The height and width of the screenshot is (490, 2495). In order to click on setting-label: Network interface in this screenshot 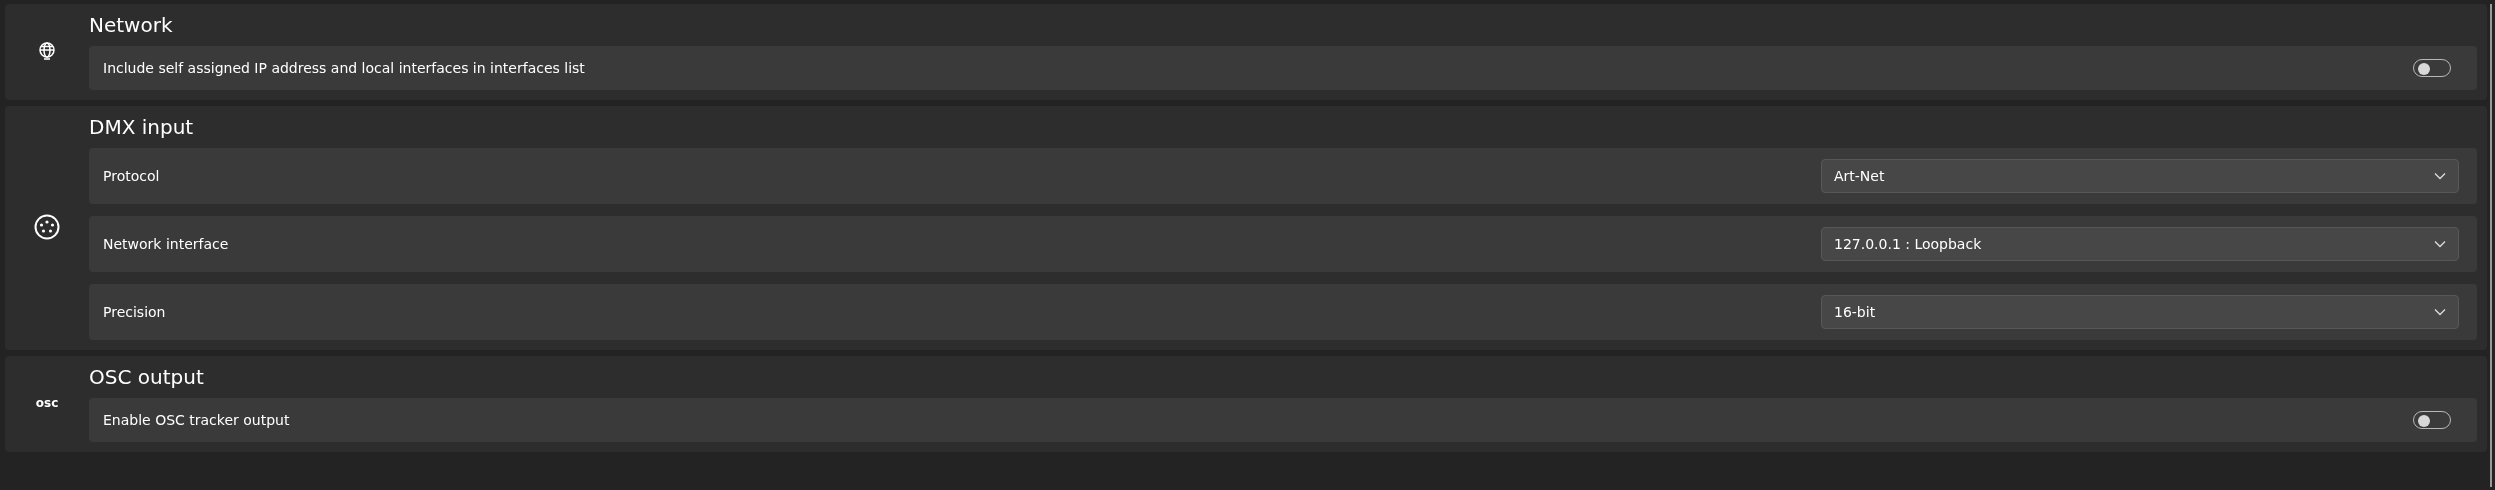, I will do `click(166, 244)`.